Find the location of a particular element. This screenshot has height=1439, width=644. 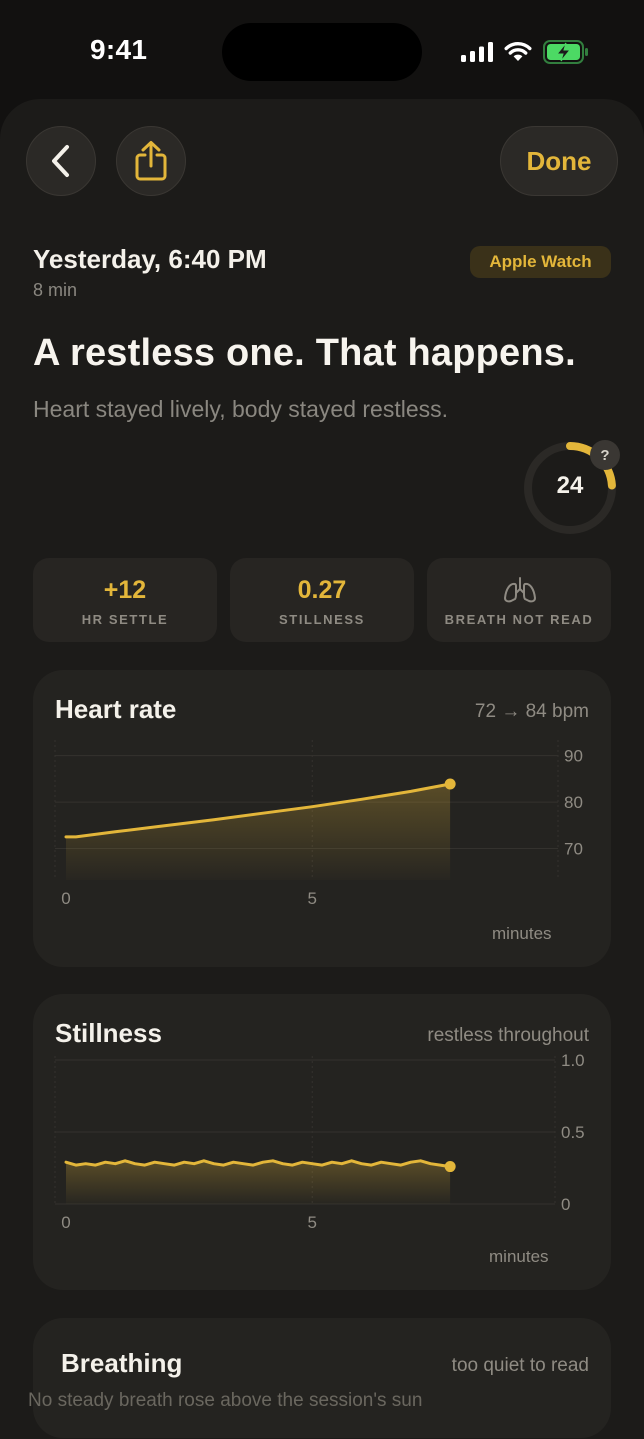

done-button: Done is located at coordinates (559, 161).